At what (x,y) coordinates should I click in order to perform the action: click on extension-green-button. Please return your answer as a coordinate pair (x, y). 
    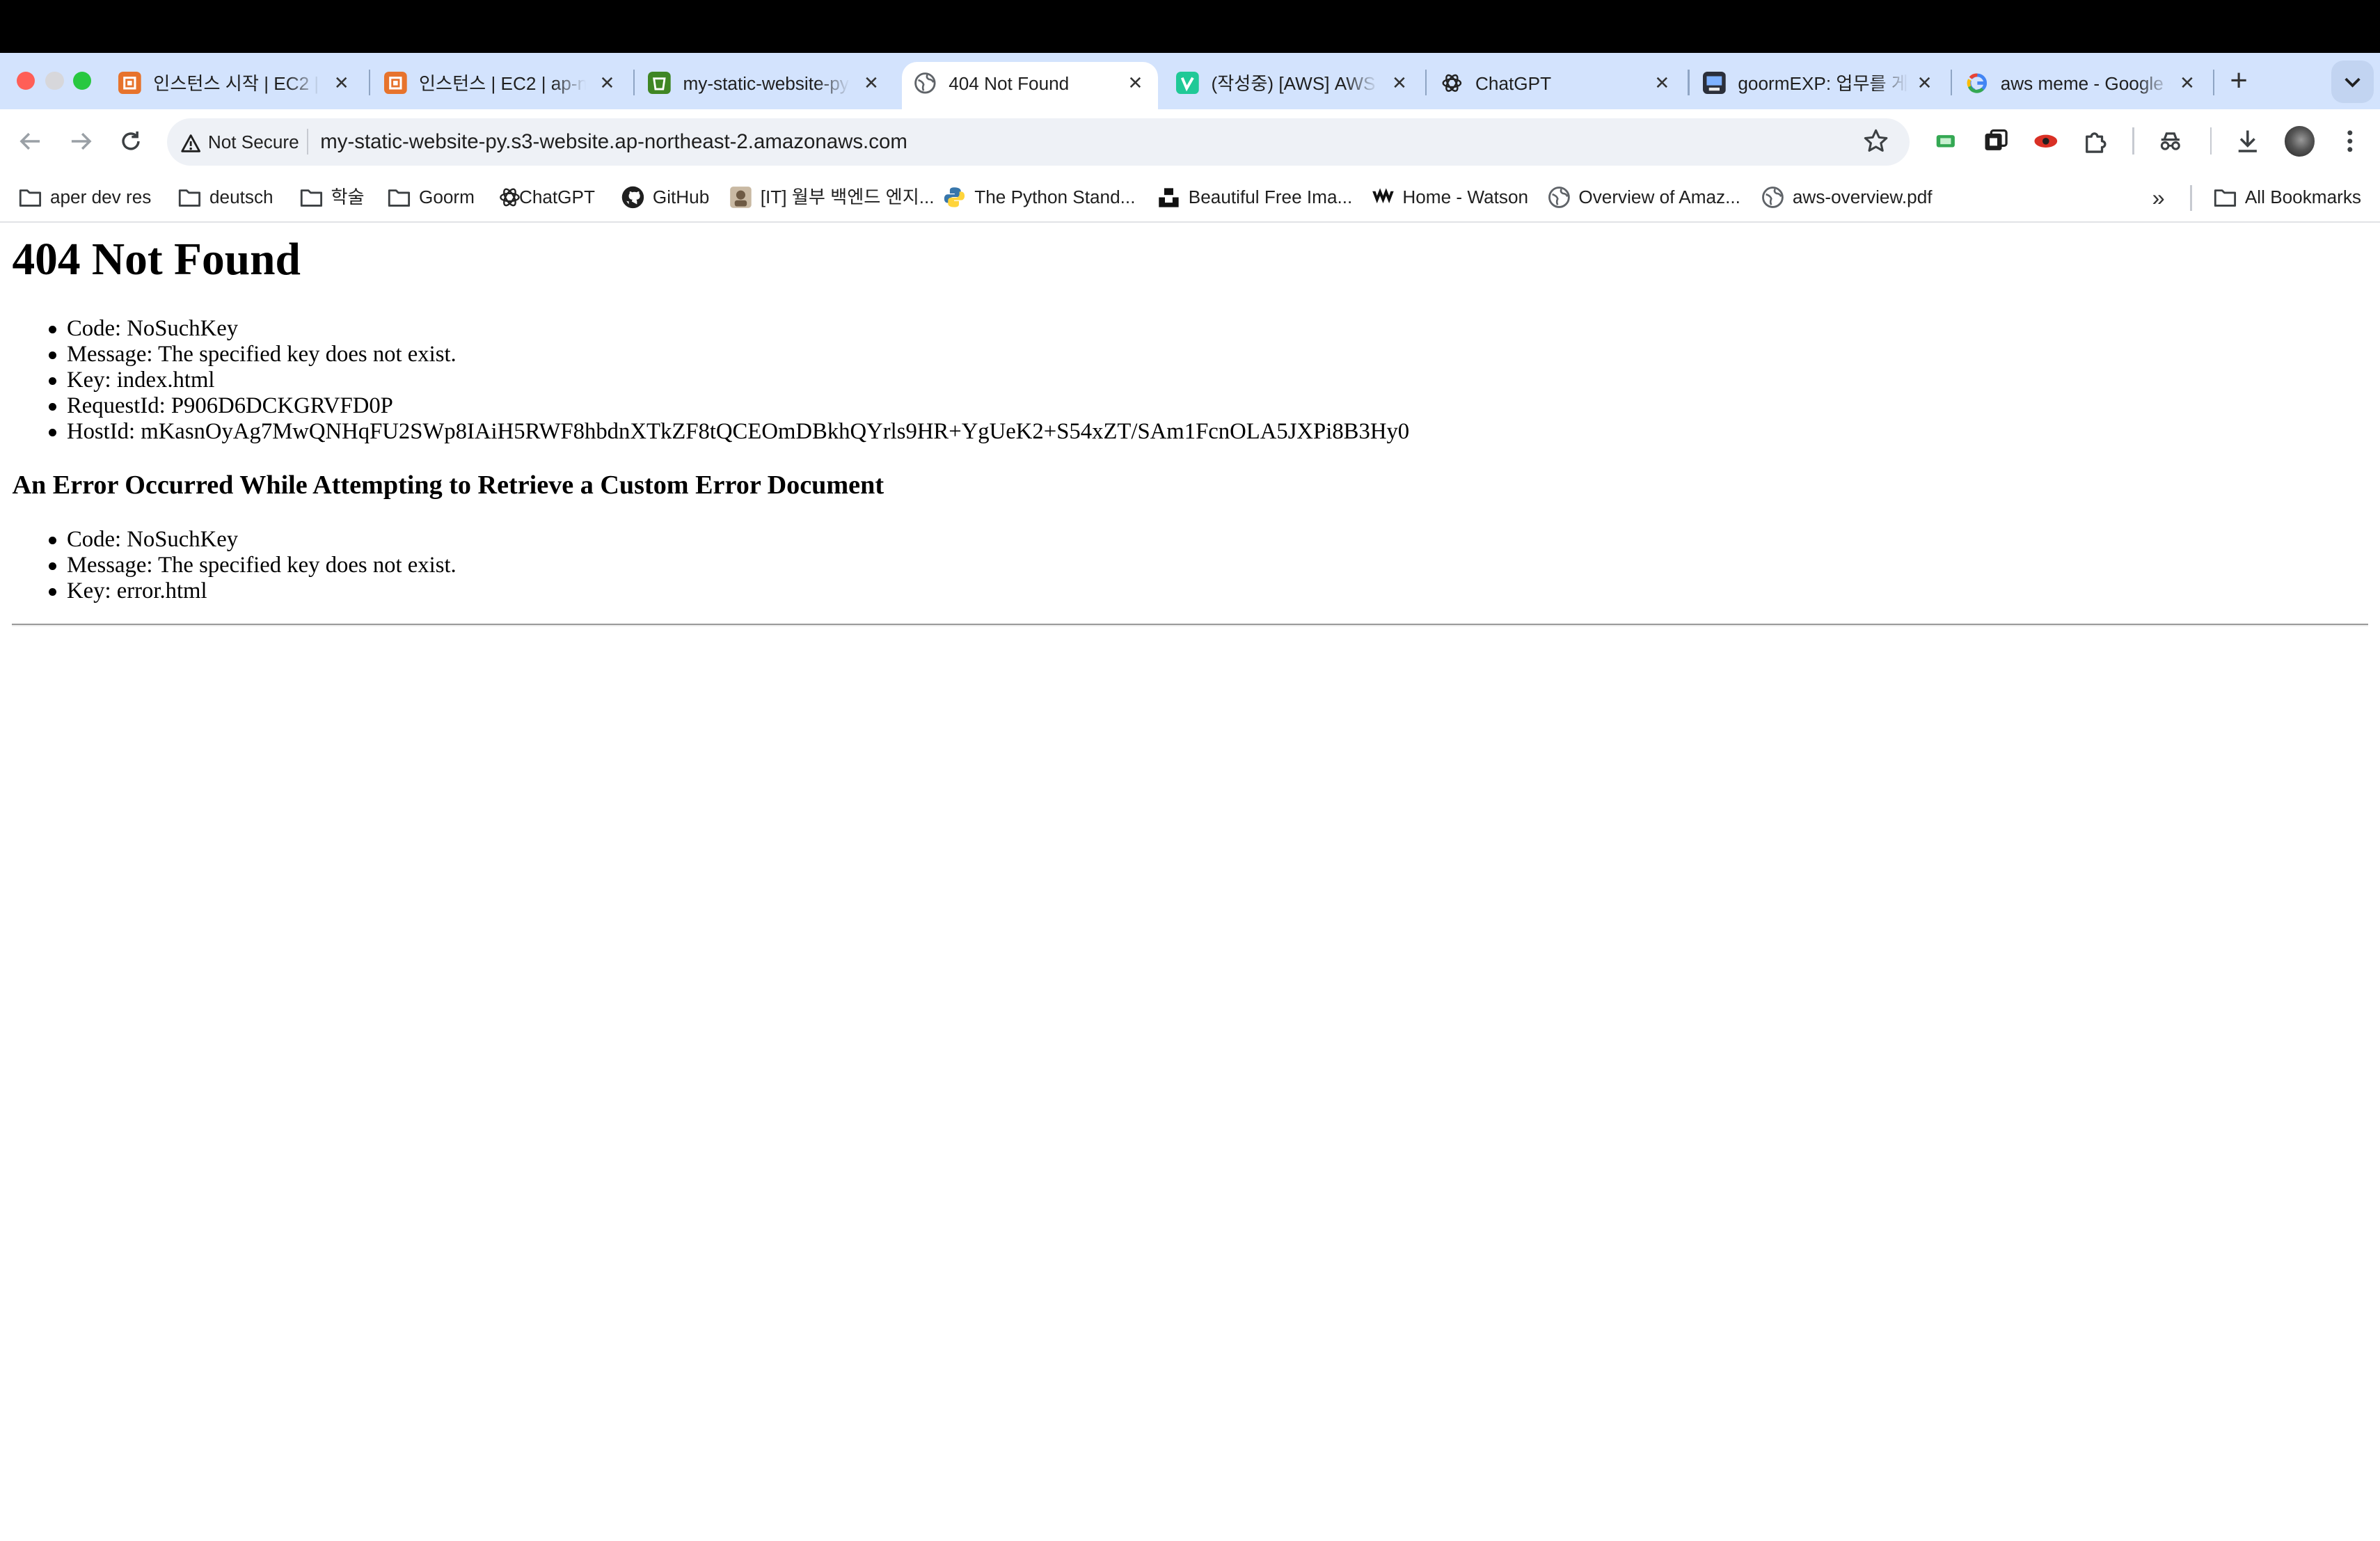
    Looking at the image, I should click on (1945, 141).